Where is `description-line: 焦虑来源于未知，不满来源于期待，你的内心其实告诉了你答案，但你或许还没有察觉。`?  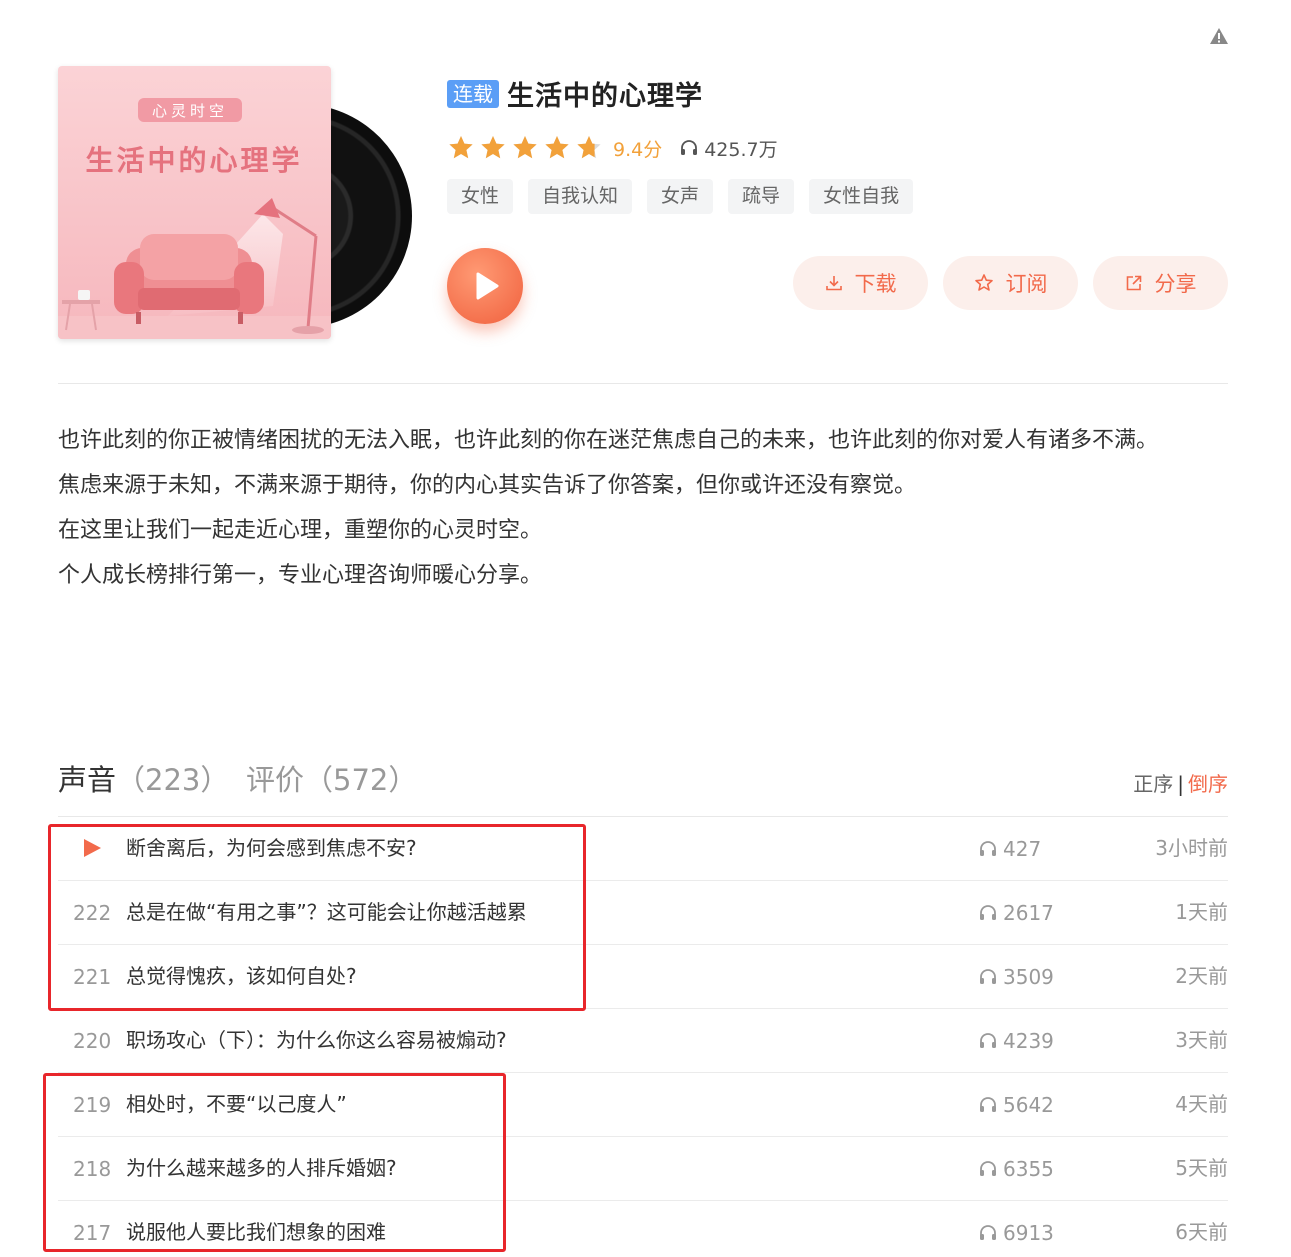 description-line: 焦虑来源于未知，不满来源于期待，你的内心其实告诉了你答案，但你或许还没有察觉。 is located at coordinates (487, 485).